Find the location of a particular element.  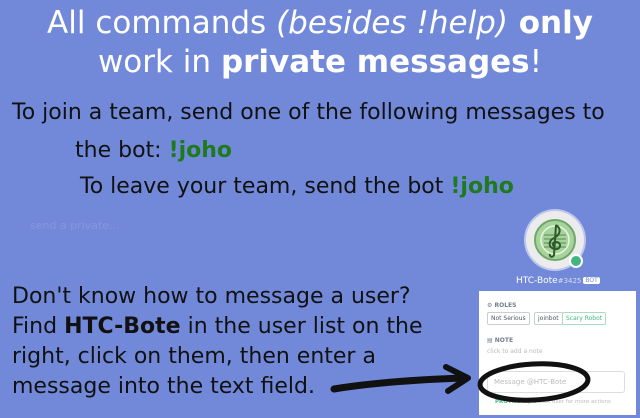

headline-text: All commands is located at coordinates (162, 23).